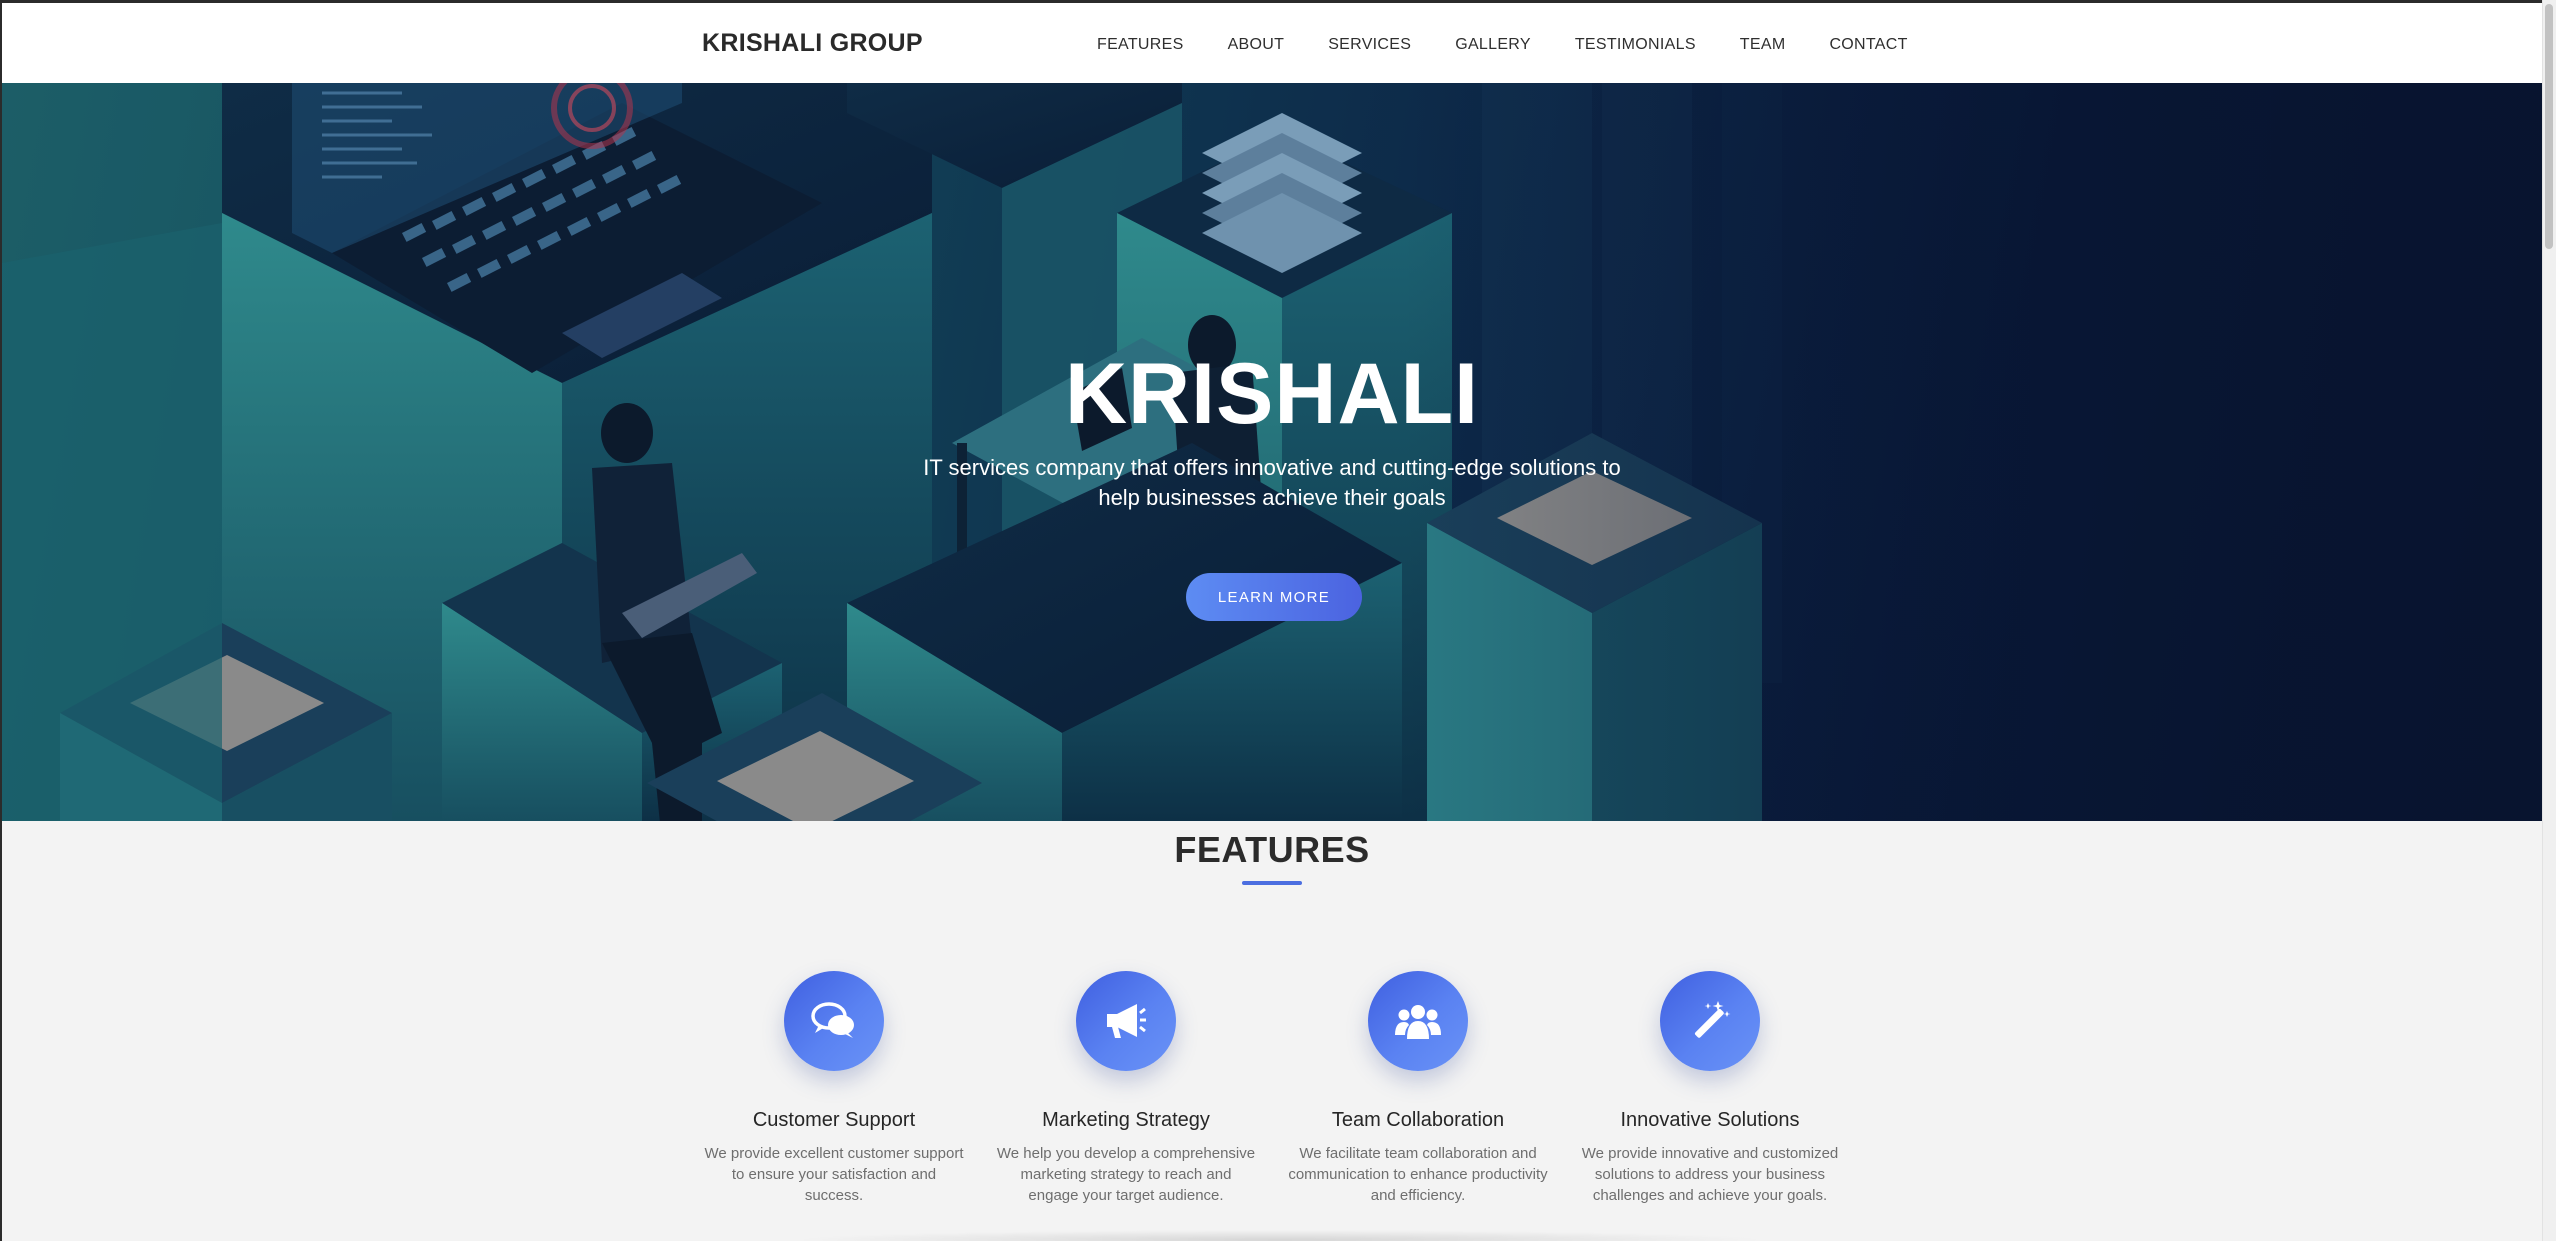  Describe the element at coordinates (1272, 394) in the screenshot. I see `hero-title: KRISHALI` at that location.